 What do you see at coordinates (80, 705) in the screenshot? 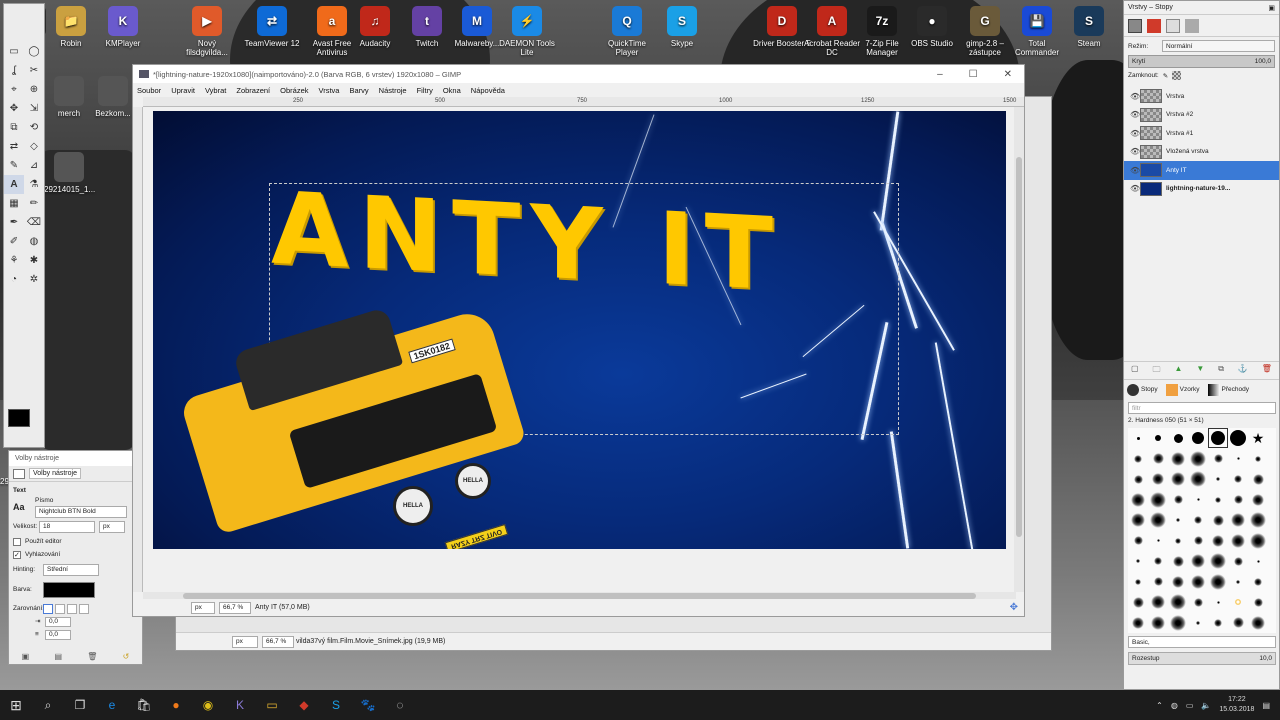
I see `task-view-icon: ❐` at bounding box center [80, 705].